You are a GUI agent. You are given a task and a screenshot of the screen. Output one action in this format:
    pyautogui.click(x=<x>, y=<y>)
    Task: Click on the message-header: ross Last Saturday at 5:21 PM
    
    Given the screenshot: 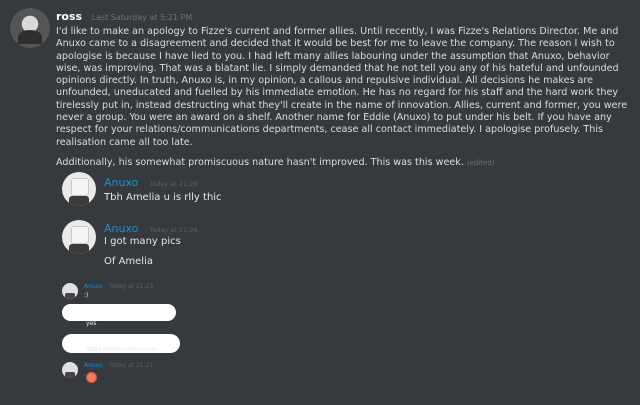 What is the action you would take?
    pyautogui.click(x=124, y=16)
    